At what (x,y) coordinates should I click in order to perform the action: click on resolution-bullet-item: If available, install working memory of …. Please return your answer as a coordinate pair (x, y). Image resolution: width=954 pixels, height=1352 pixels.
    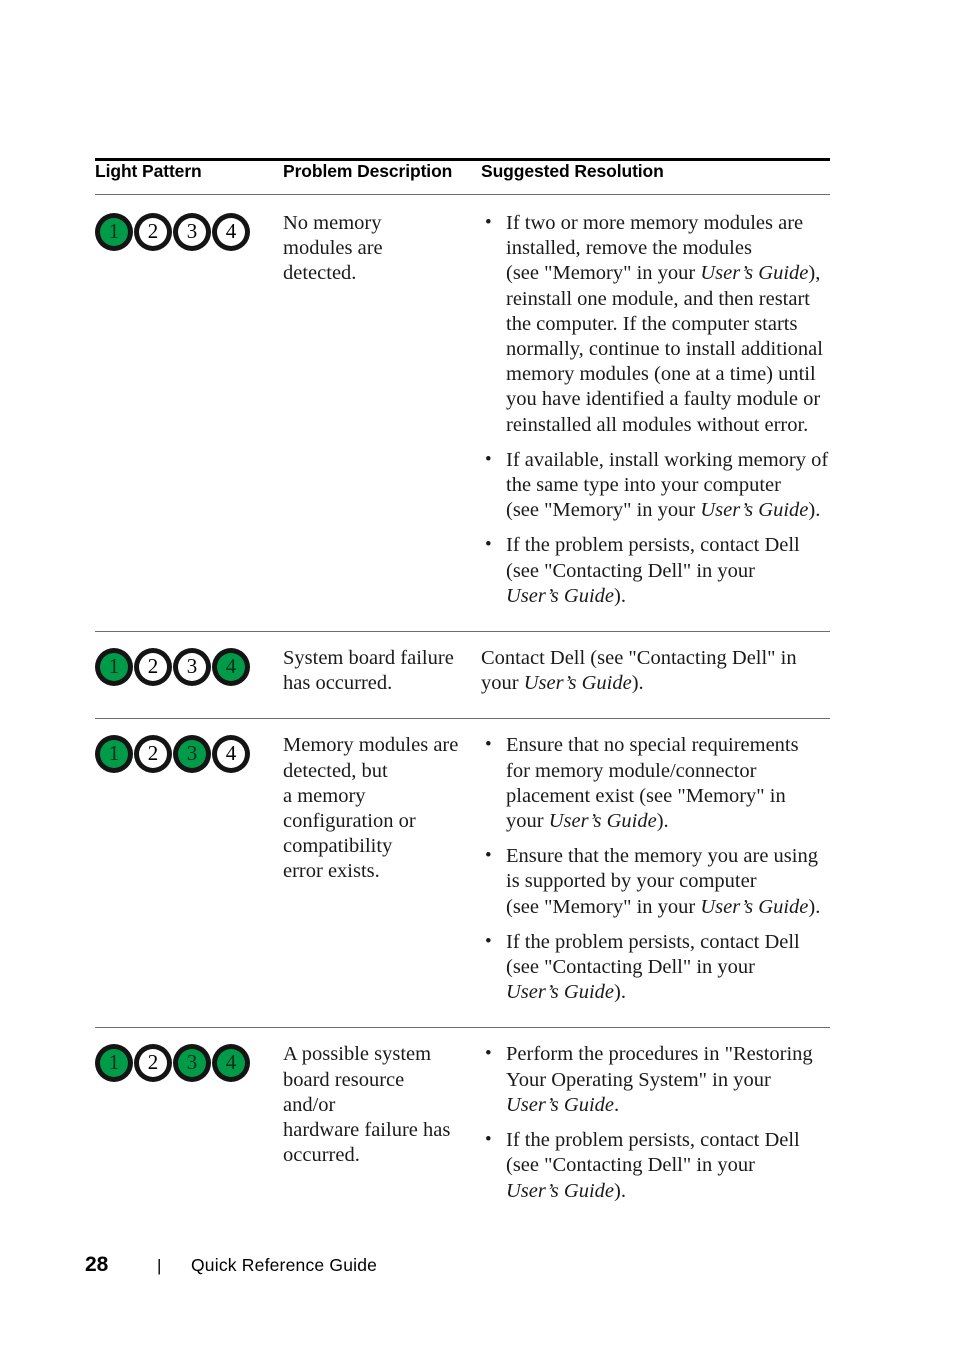
    Looking at the image, I should click on (655, 485).